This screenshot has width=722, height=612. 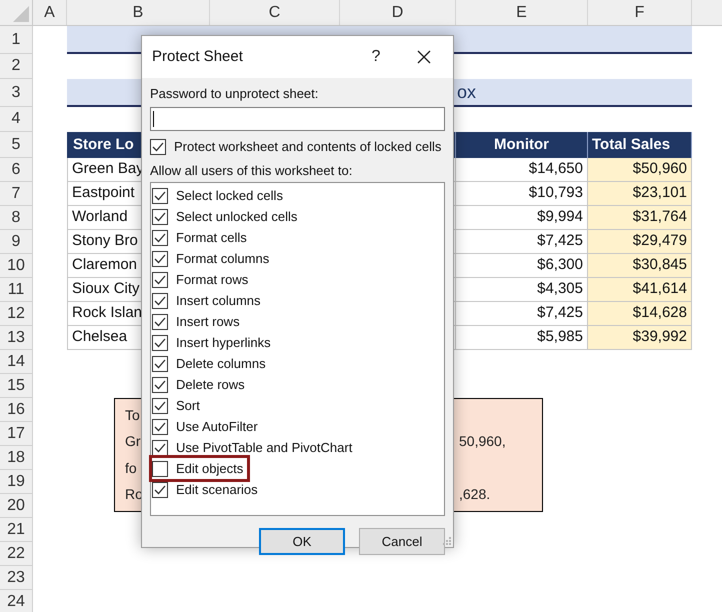 I want to click on column-header: A, so click(x=50, y=12).